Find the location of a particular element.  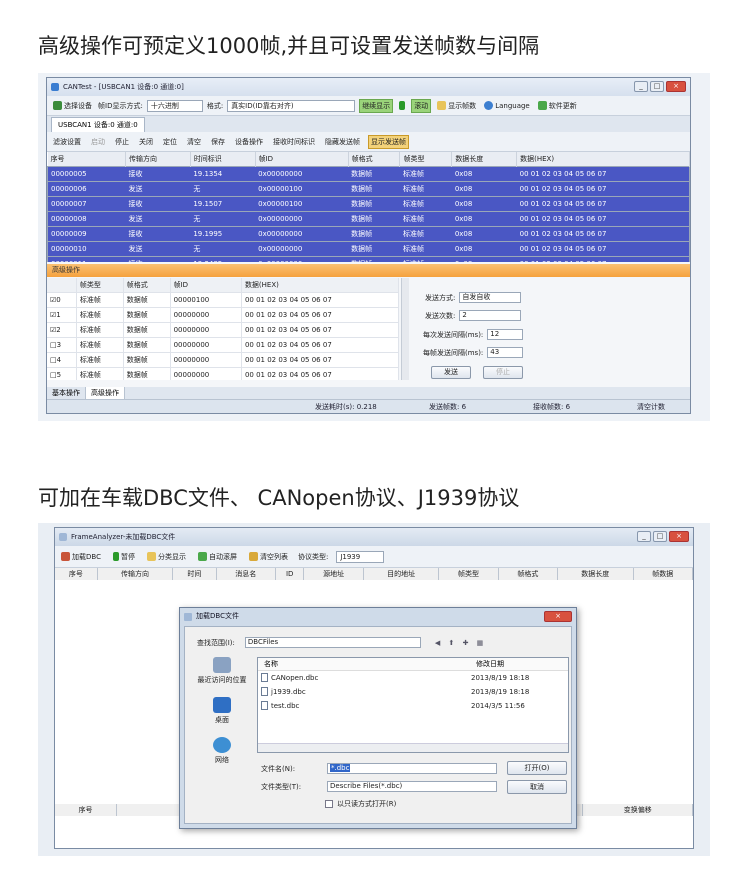

adv-row: ☑1 标准帧 数据帧 00000000 00 01 02 03 04 05 06 07 is located at coordinates (223, 315).